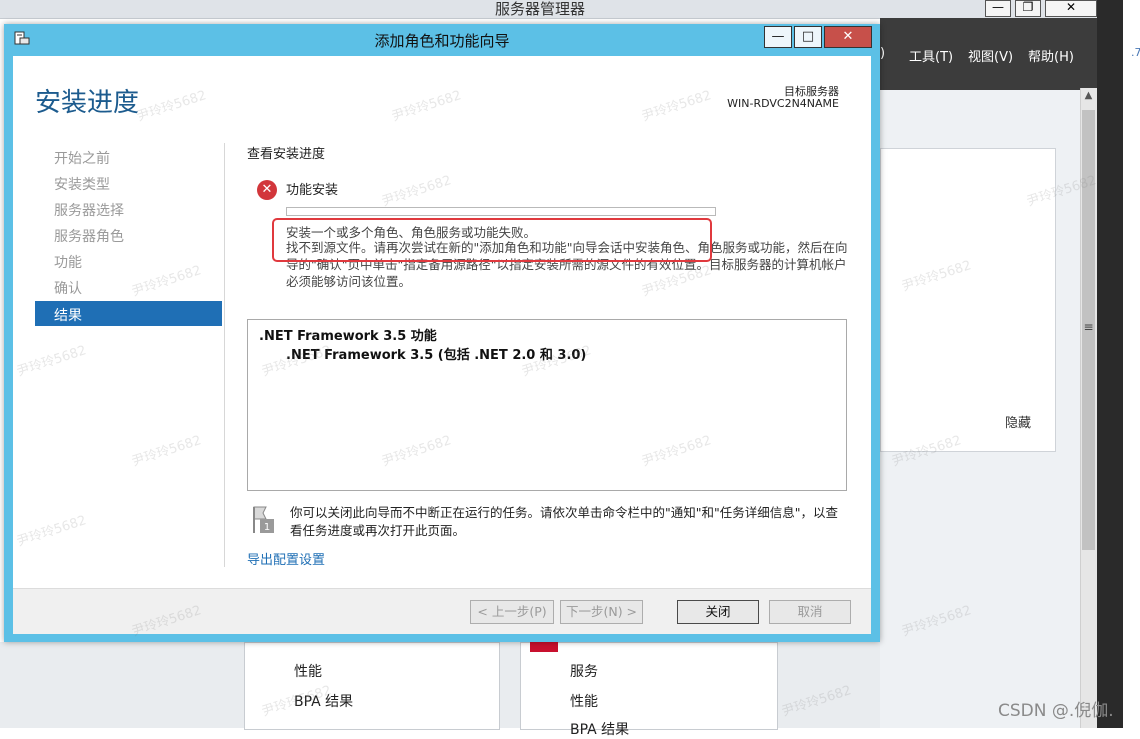 The height and width of the screenshot is (739, 1140). I want to click on step-results: 结果, so click(68, 315).